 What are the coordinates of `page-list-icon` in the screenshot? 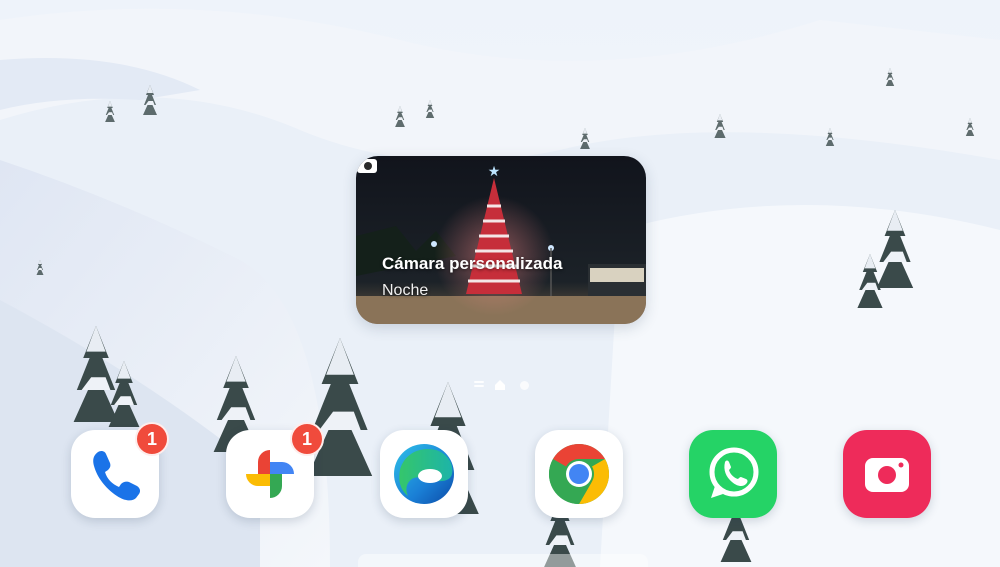 It's located at (479, 385).